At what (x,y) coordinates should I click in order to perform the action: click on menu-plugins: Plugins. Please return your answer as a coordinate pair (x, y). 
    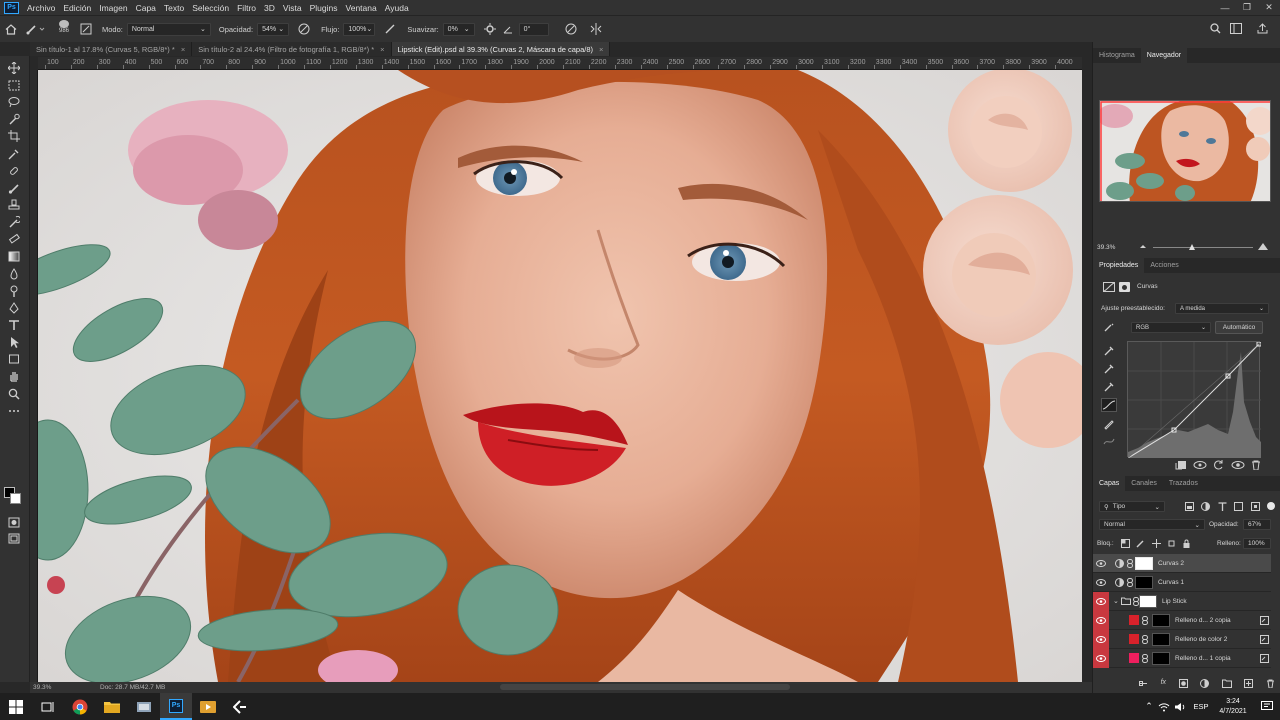
    Looking at the image, I should click on (324, 8).